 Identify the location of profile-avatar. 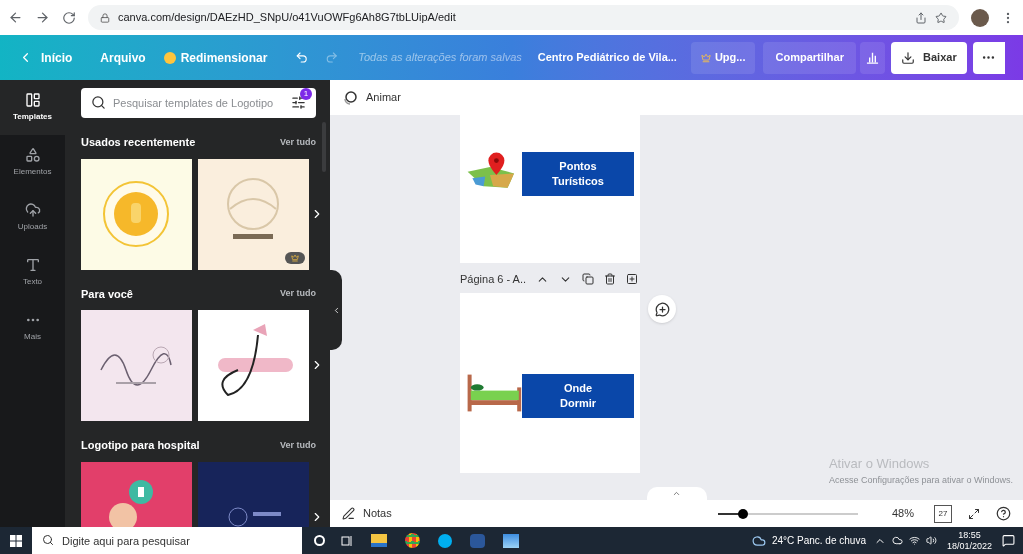
(980, 17).